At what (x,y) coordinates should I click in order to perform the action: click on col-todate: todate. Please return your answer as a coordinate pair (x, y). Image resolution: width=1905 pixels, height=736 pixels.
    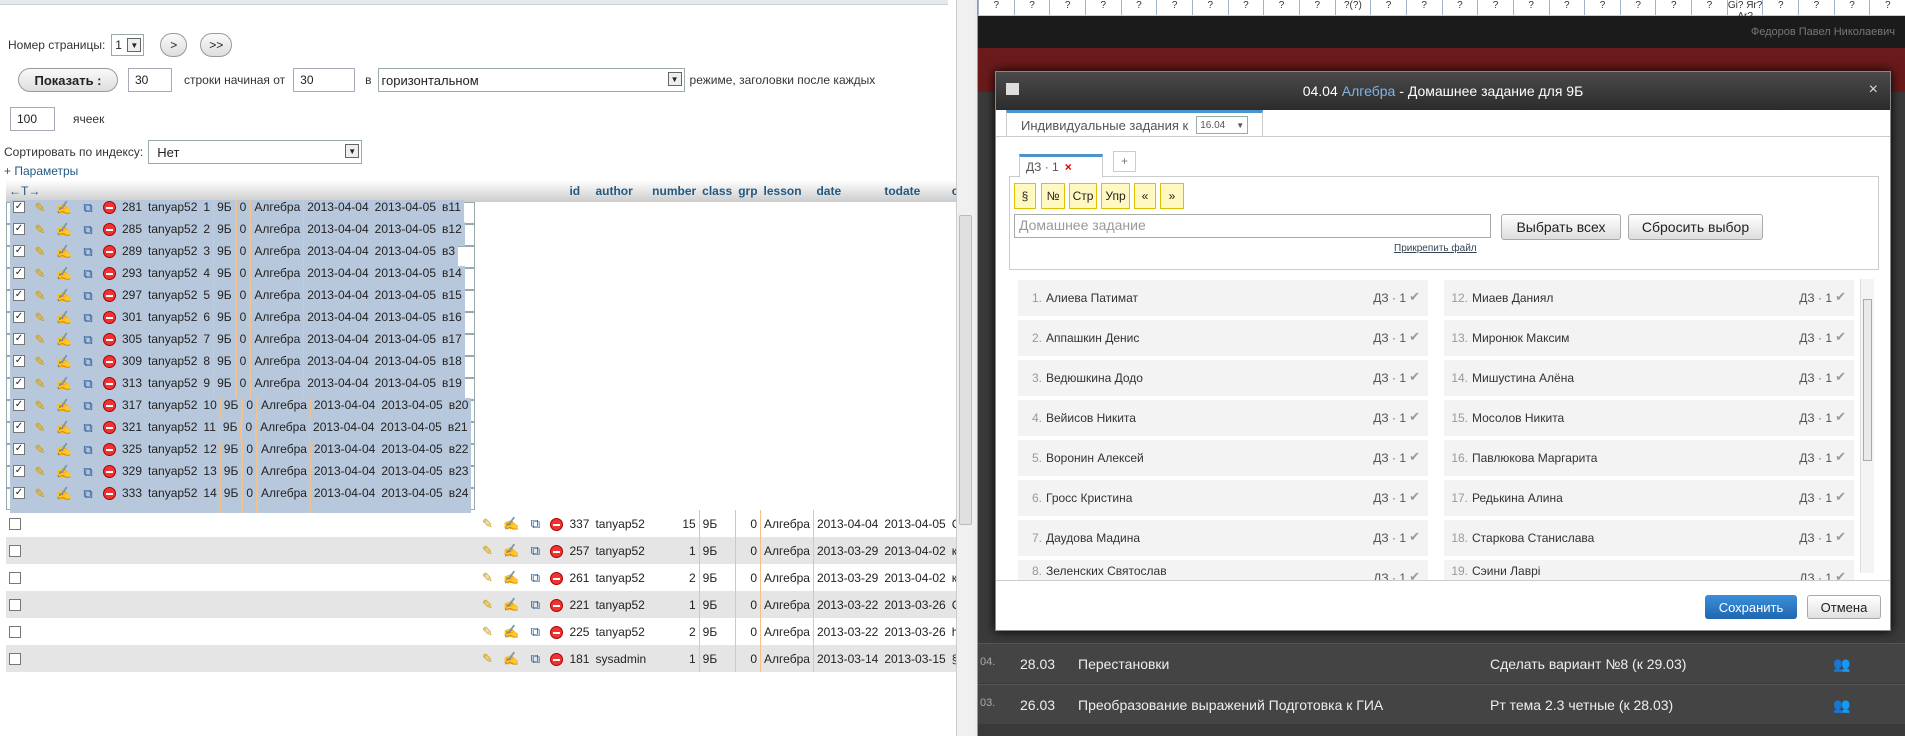
    Looking at the image, I should click on (915, 191).